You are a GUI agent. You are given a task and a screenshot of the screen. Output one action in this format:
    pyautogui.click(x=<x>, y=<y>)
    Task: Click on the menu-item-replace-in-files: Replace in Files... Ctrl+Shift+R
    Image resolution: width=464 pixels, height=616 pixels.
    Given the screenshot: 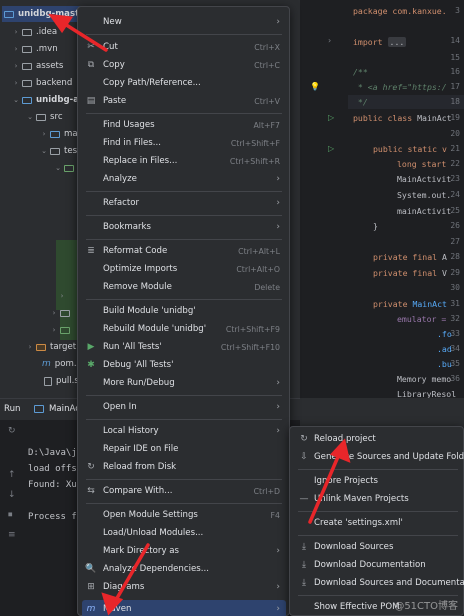 What is the action you would take?
    pyautogui.click(x=184, y=161)
    